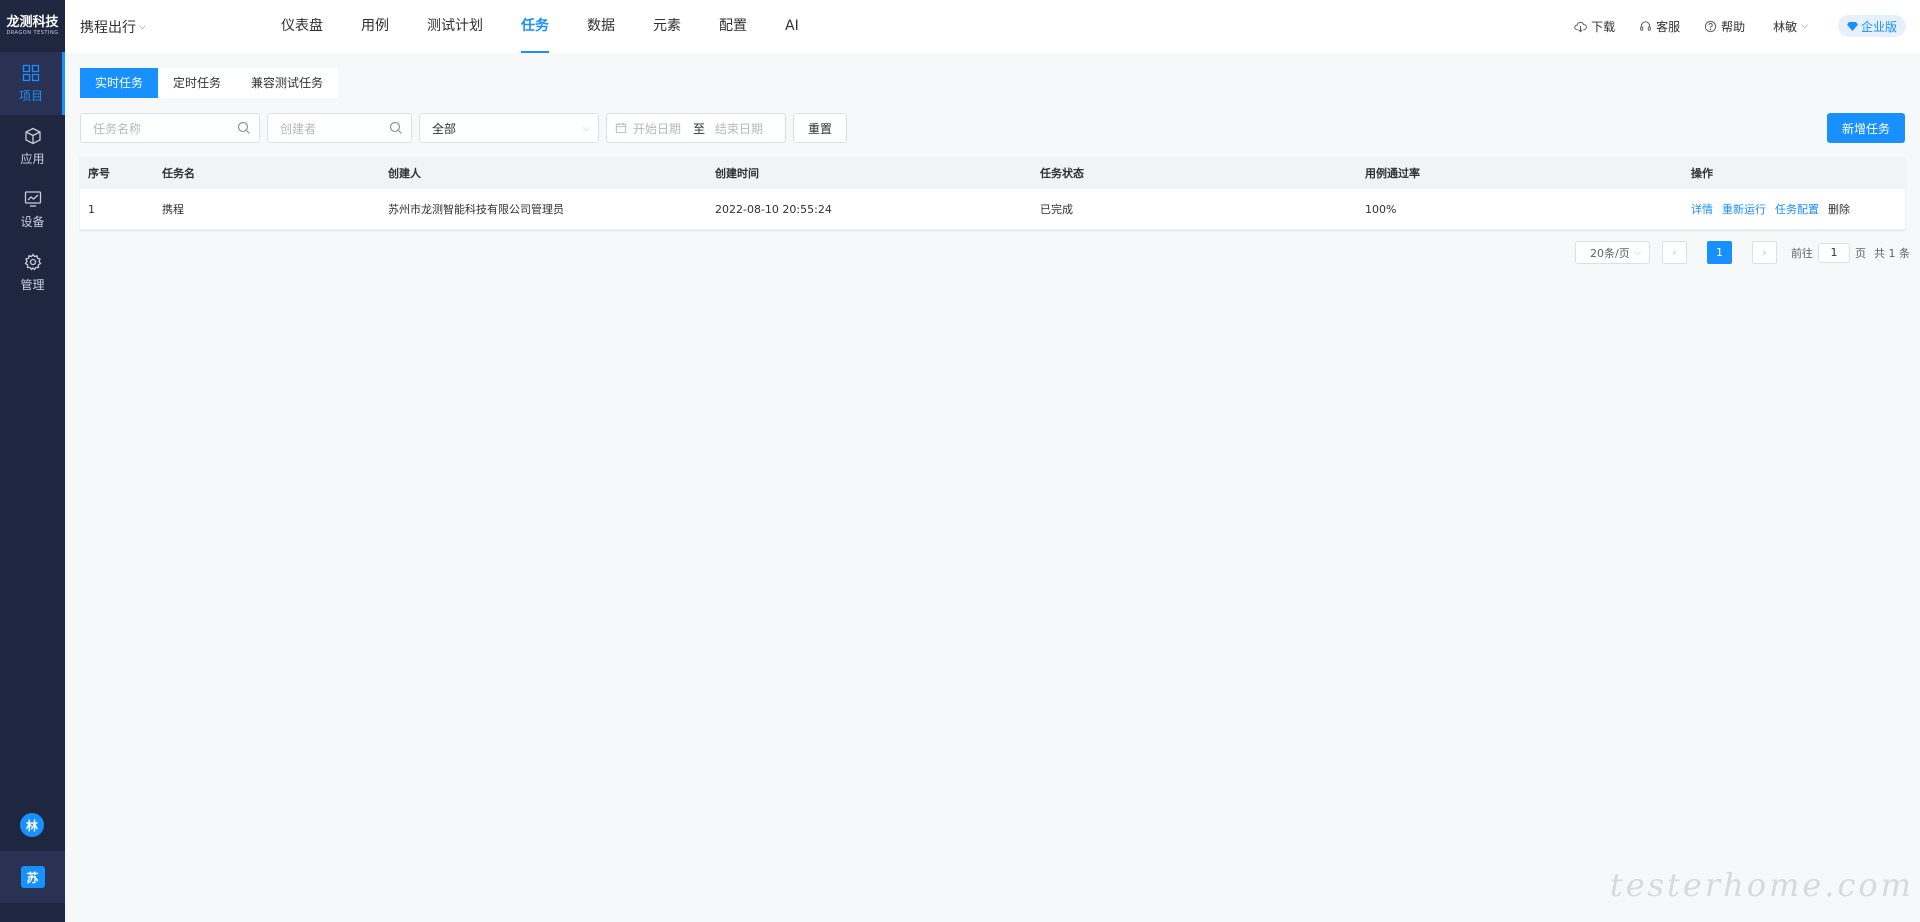 The width and height of the screenshot is (1920, 922). I want to click on cell-name: 携程, so click(173, 209).